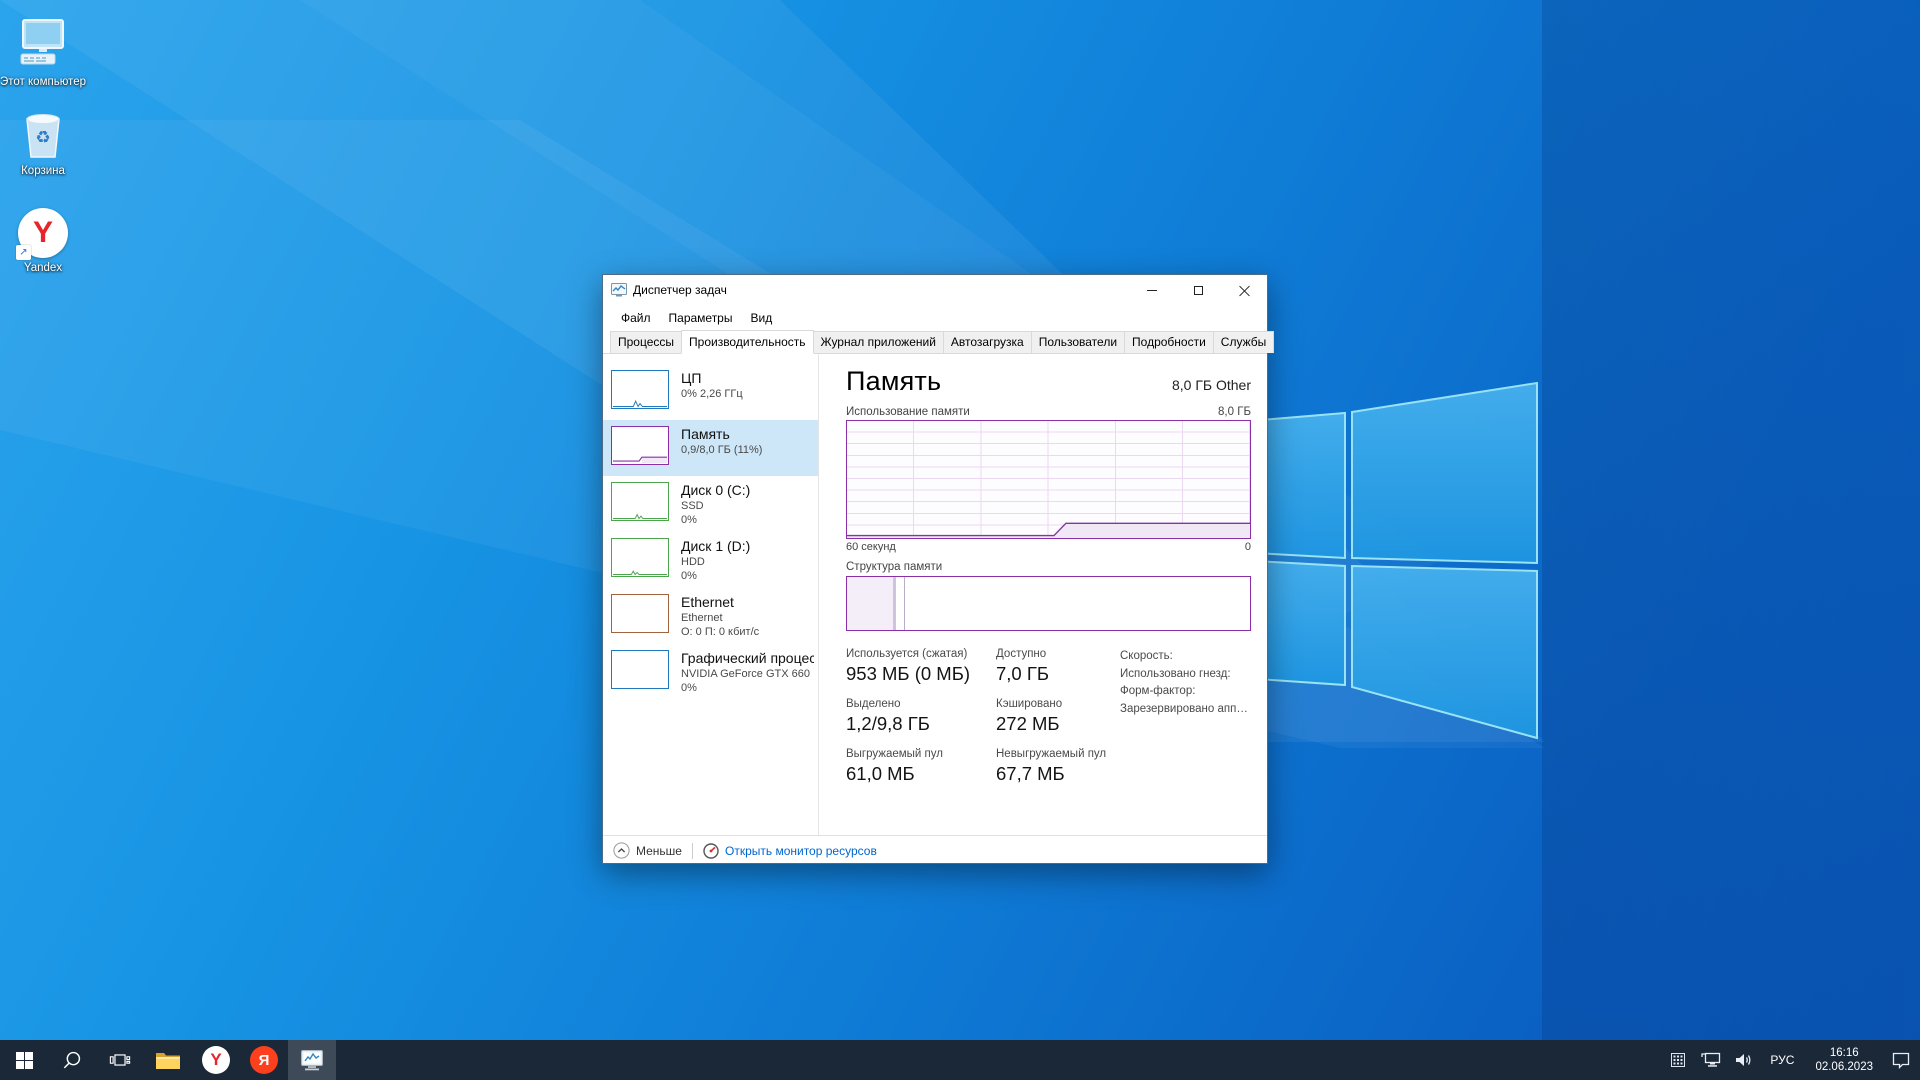  I want to click on memory-thumbnail, so click(640, 445).